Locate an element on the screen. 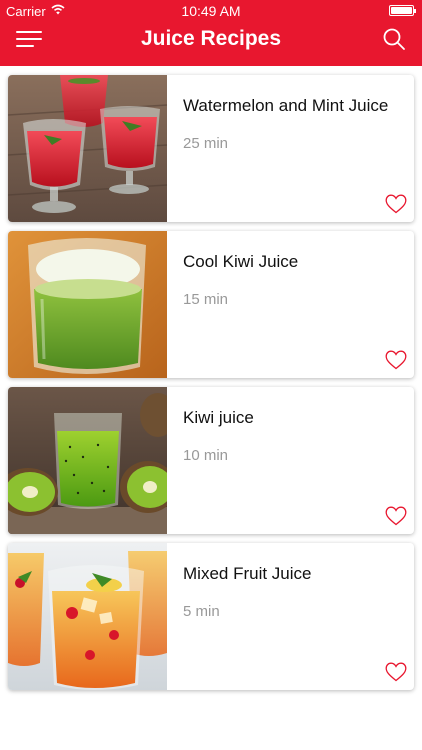 The image size is (422, 750). recipe-title: Kiwi juice is located at coordinates (218, 417).